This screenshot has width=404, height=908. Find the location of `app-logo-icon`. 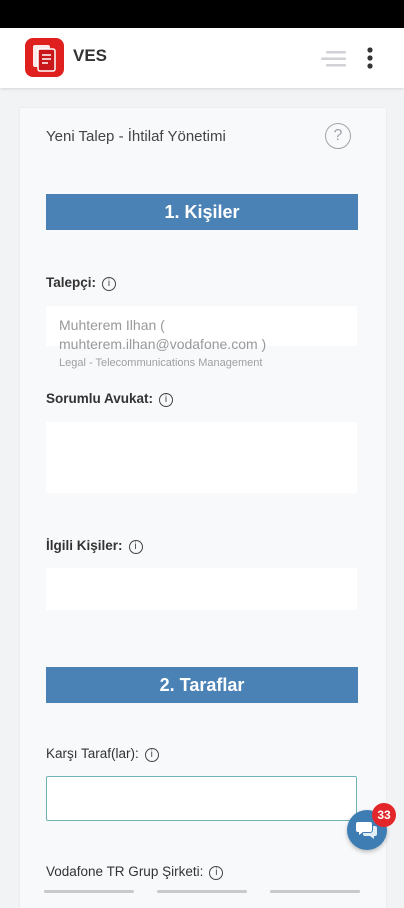

app-logo-icon is located at coordinates (44, 57).